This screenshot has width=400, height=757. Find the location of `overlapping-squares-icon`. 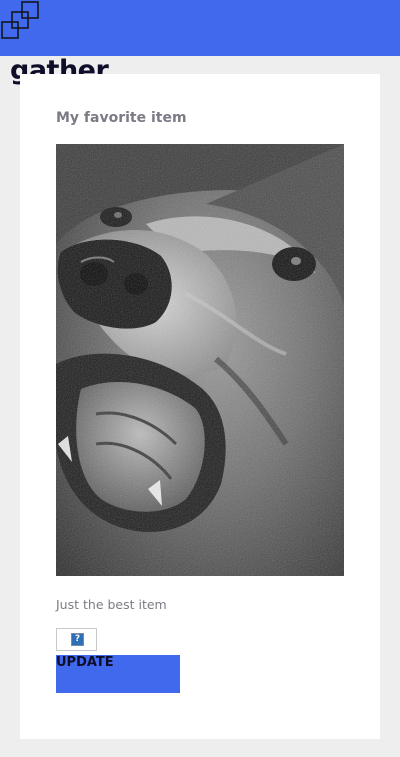

overlapping-squares-icon is located at coordinates (21, 21).